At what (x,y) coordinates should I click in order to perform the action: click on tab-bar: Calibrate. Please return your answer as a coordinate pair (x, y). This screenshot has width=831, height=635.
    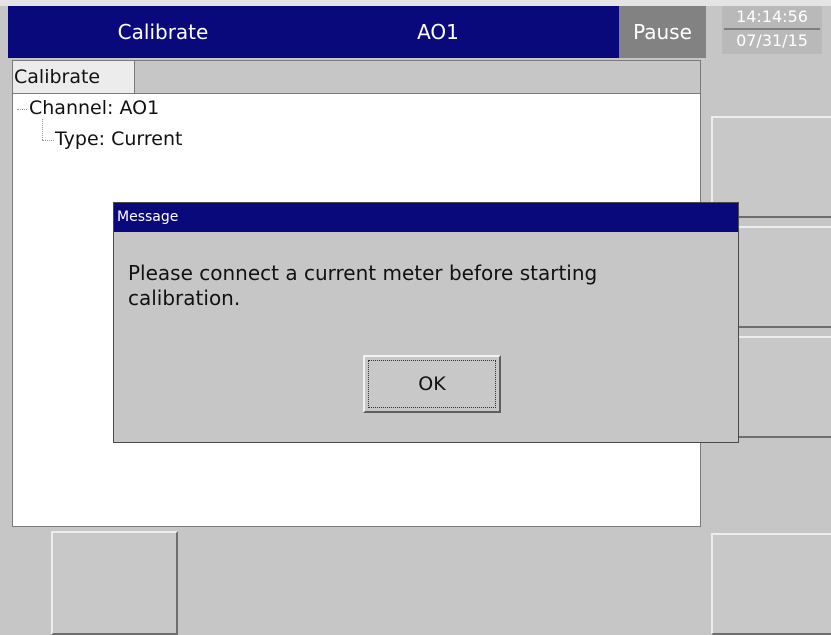
    Looking at the image, I should click on (356, 77).